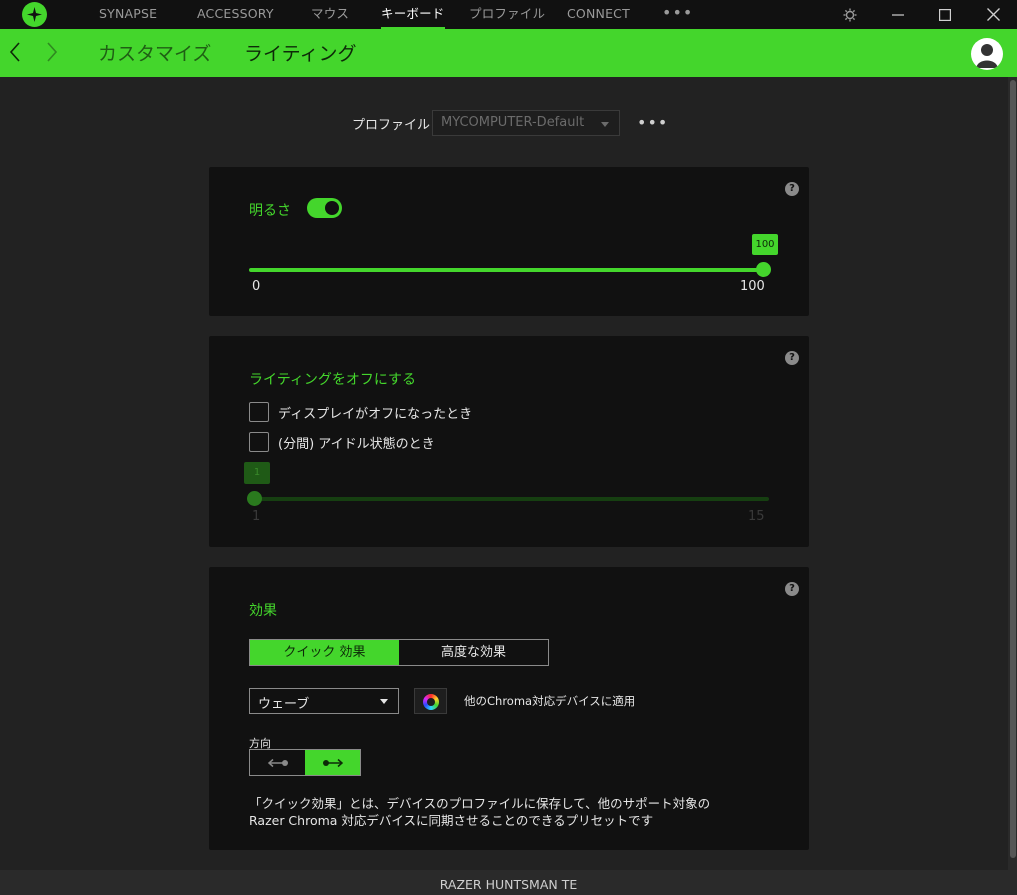  What do you see at coordinates (752, 286) in the screenshot?
I see `brightness-max-label: 100` at bounding box center [752, 286].